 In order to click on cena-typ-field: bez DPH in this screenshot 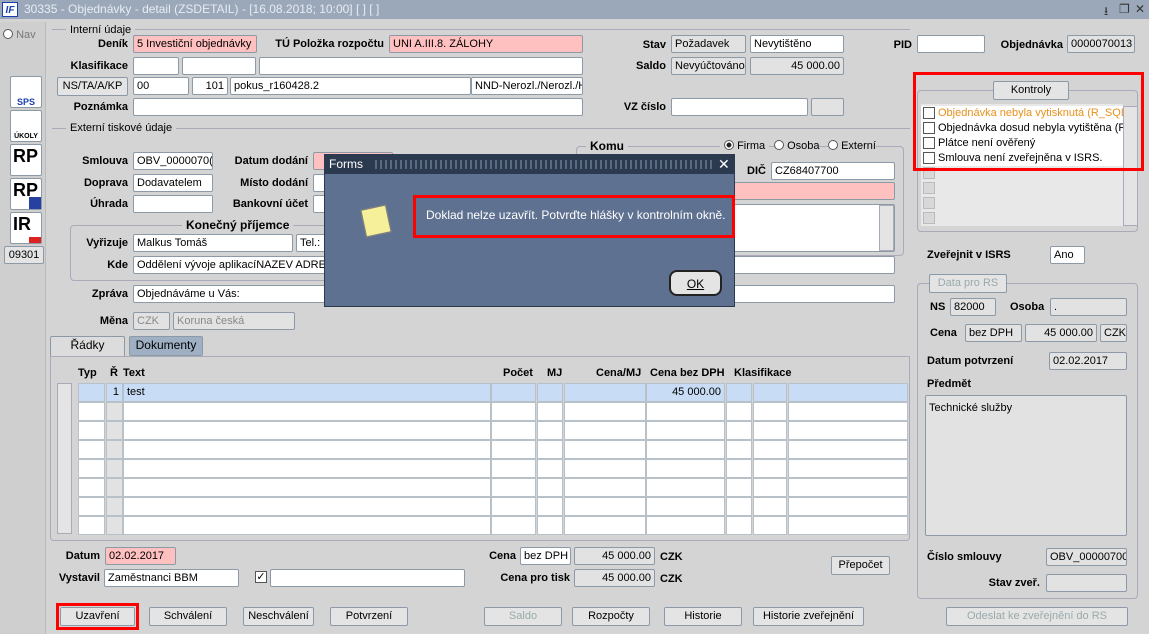, I will do `click(545, 556)`.